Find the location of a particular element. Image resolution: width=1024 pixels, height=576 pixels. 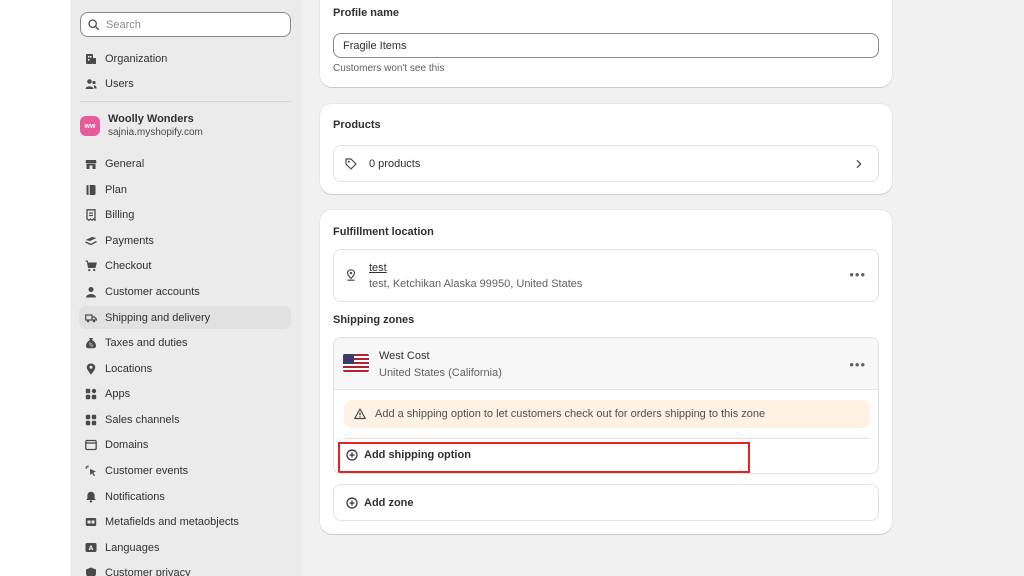

store-icon is located at coordinates (91, 164).